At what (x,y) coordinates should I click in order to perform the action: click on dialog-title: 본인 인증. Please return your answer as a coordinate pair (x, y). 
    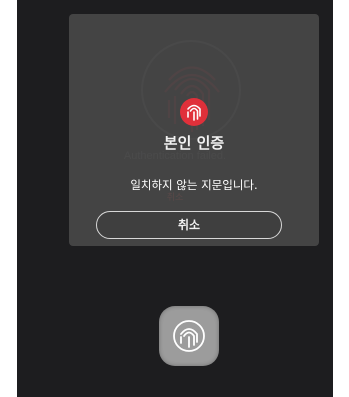
    Looking at the image, I should click on (194, 143).